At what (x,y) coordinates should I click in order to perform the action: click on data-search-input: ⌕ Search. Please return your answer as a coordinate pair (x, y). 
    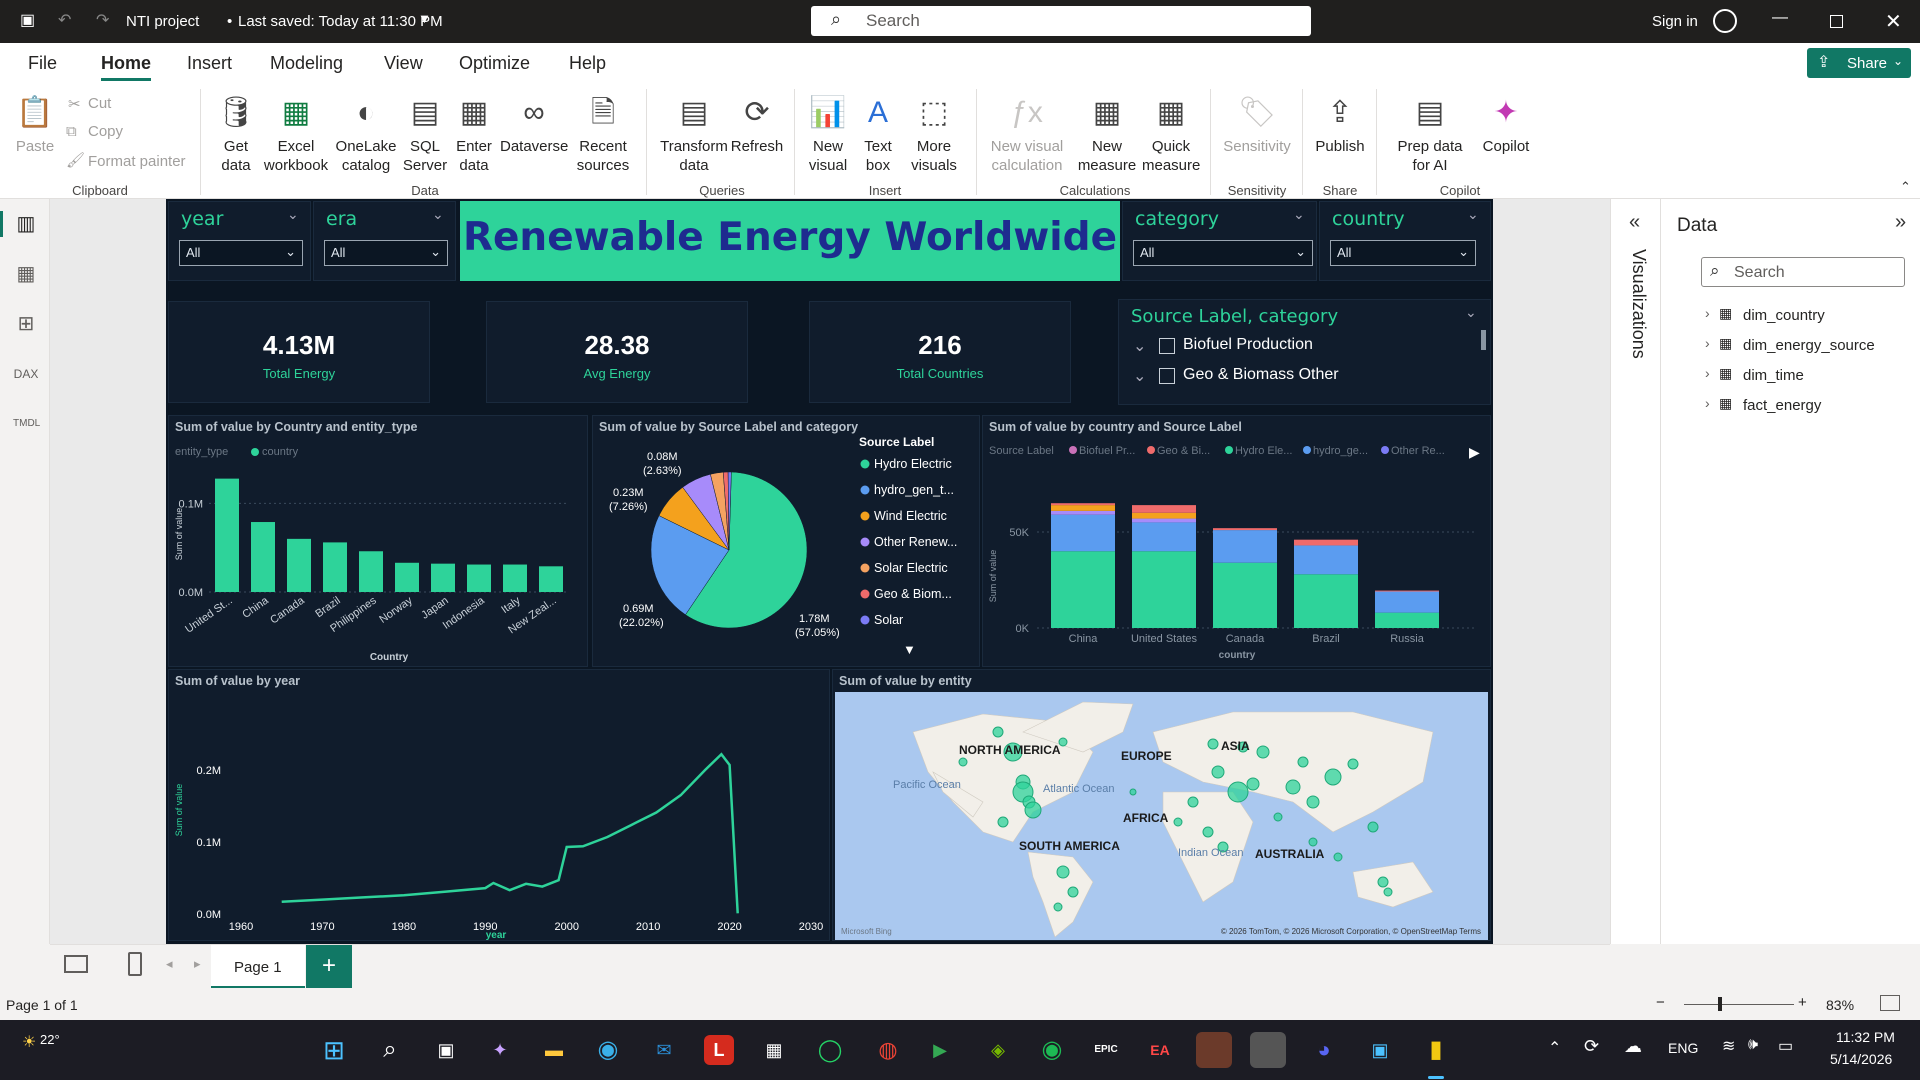
    Looking at the image, I should click on (1803, 272).